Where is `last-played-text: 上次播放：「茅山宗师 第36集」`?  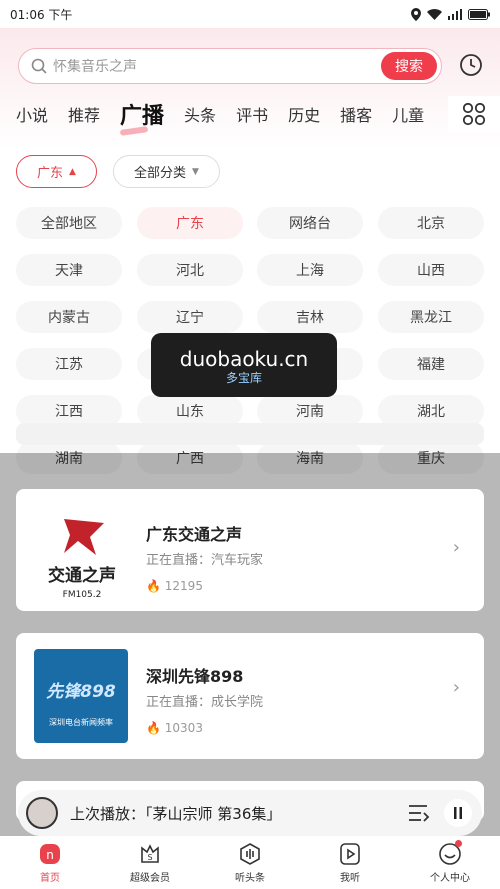
last-played-text: 上次播放：「茅山宗师 第36集」 is located at coordinates (176, 813).